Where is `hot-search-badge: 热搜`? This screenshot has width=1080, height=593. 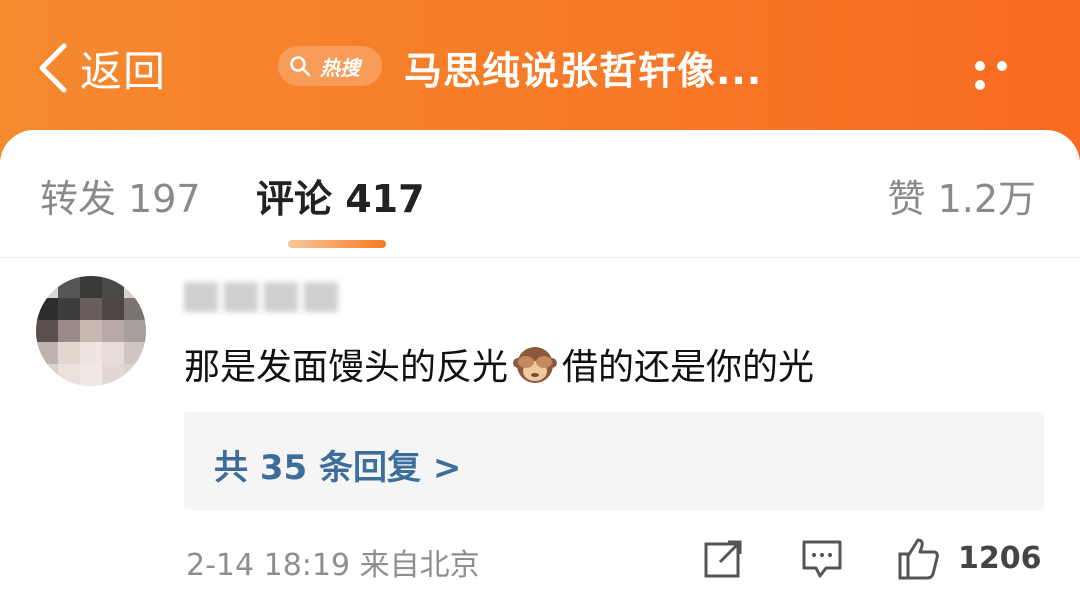 hot-search-badge: 热搜 is located at coordinates (330, 66).